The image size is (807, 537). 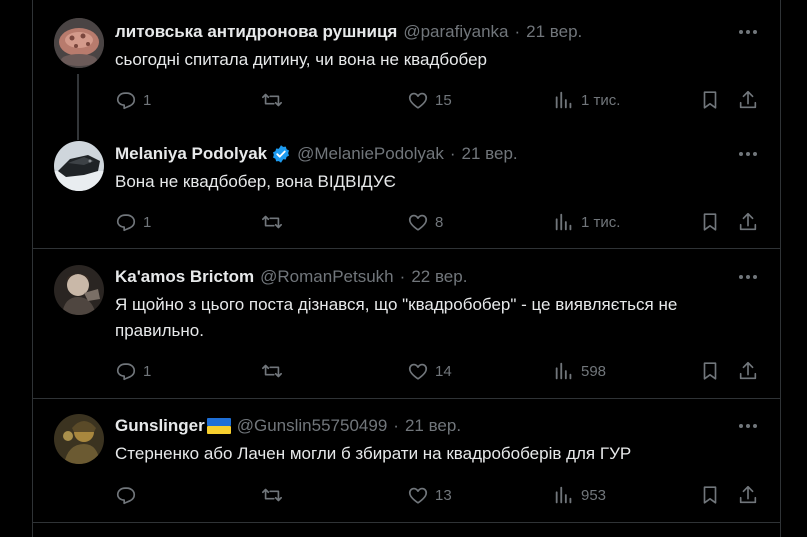 I want to click on like-count: 14, so click(x=443, y=371).